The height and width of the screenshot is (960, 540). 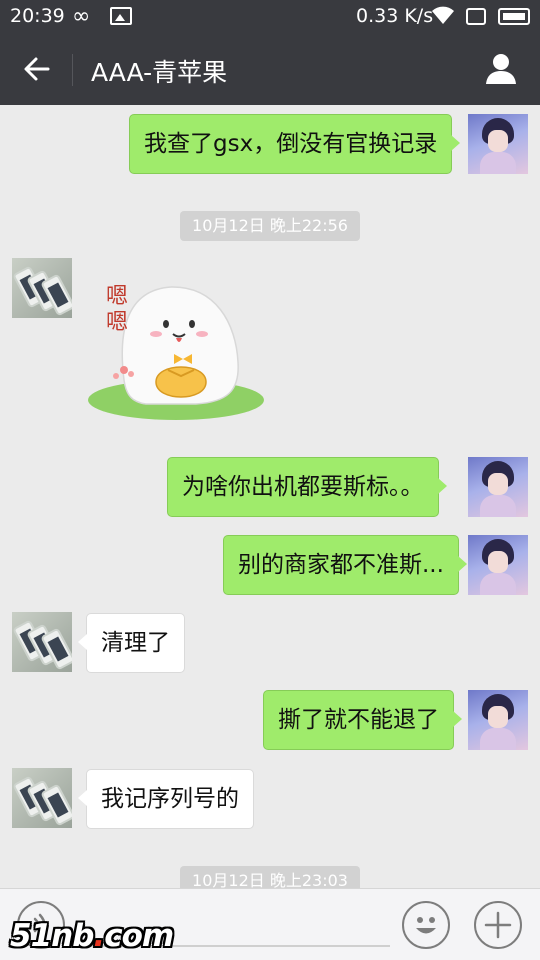 What do you see at coordinates (306, 487) in the screenshot?
I see `message-bubble-outgoing: 为啥你出机都要斯标。。` at bounding box center [306, 487].